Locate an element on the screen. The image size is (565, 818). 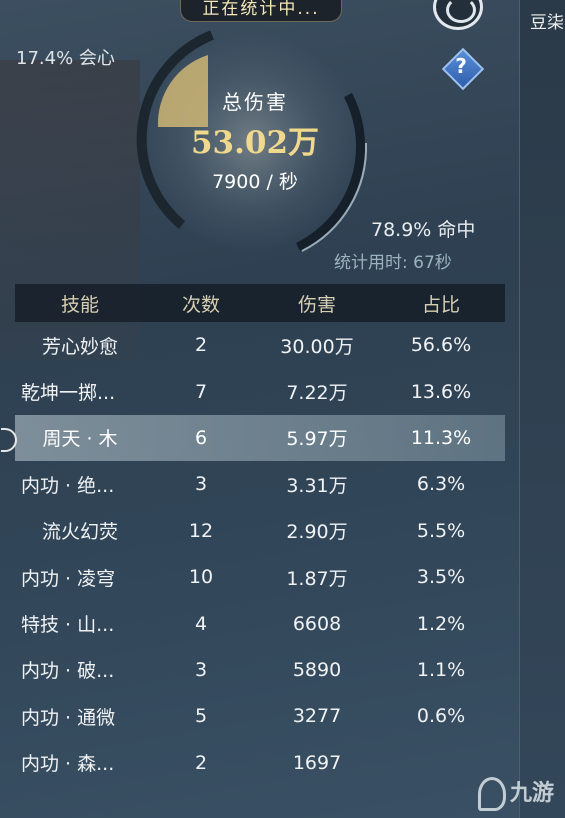
table-row: 流火幻荧 12 2.90万 5.5% is located at coordinates (260, 531).